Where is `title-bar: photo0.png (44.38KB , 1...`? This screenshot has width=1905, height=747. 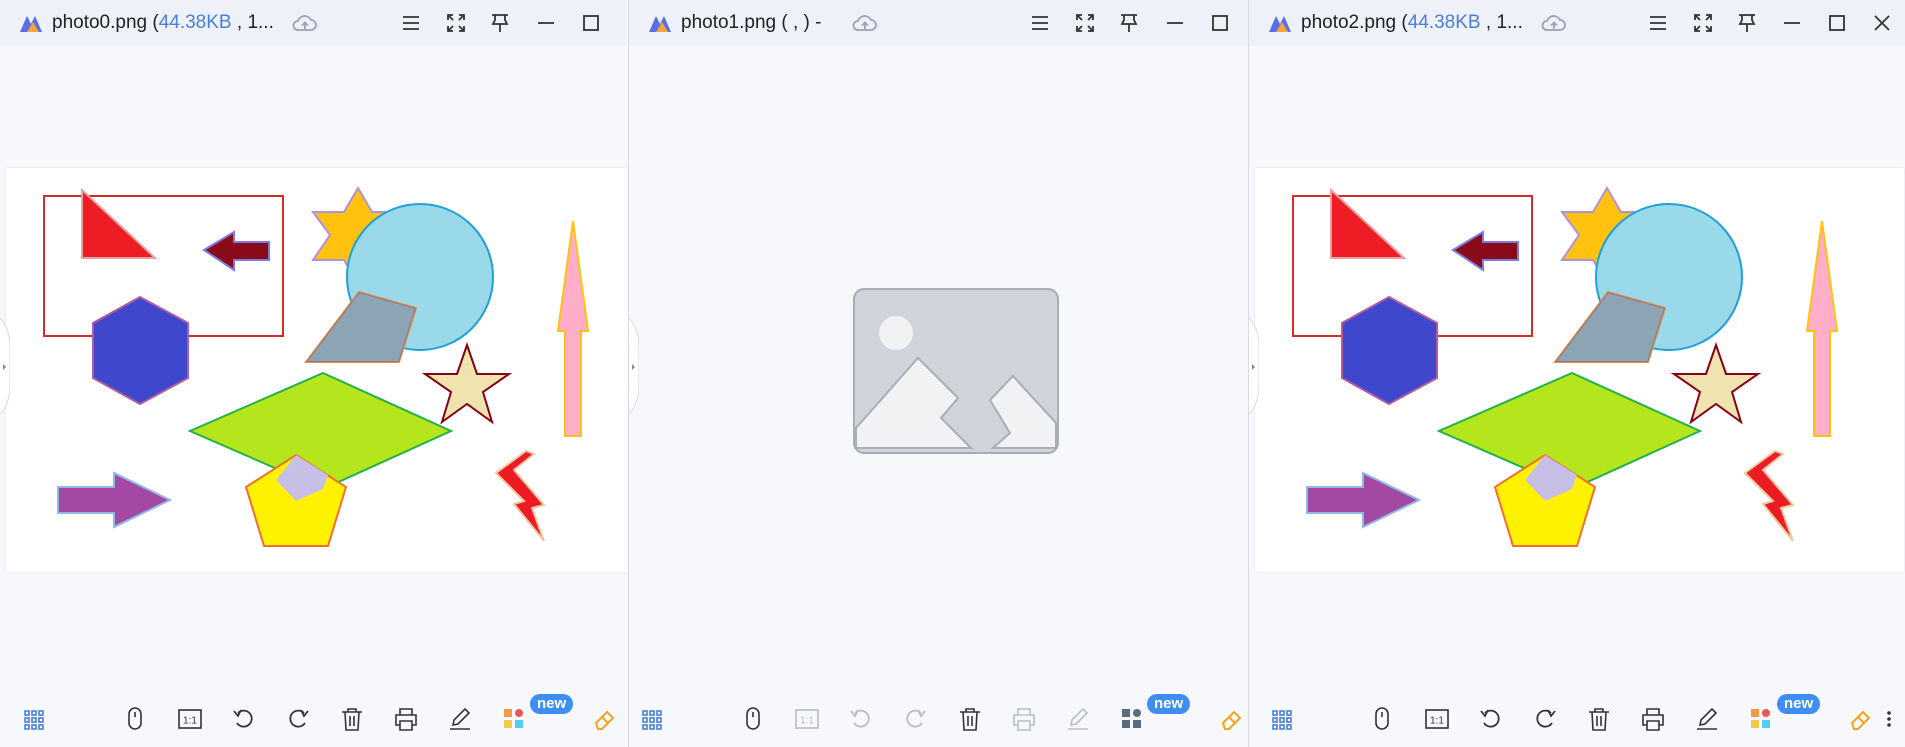
title-bar: photo0.png (44.38KB , 1... is located at coordinates (313, 23).